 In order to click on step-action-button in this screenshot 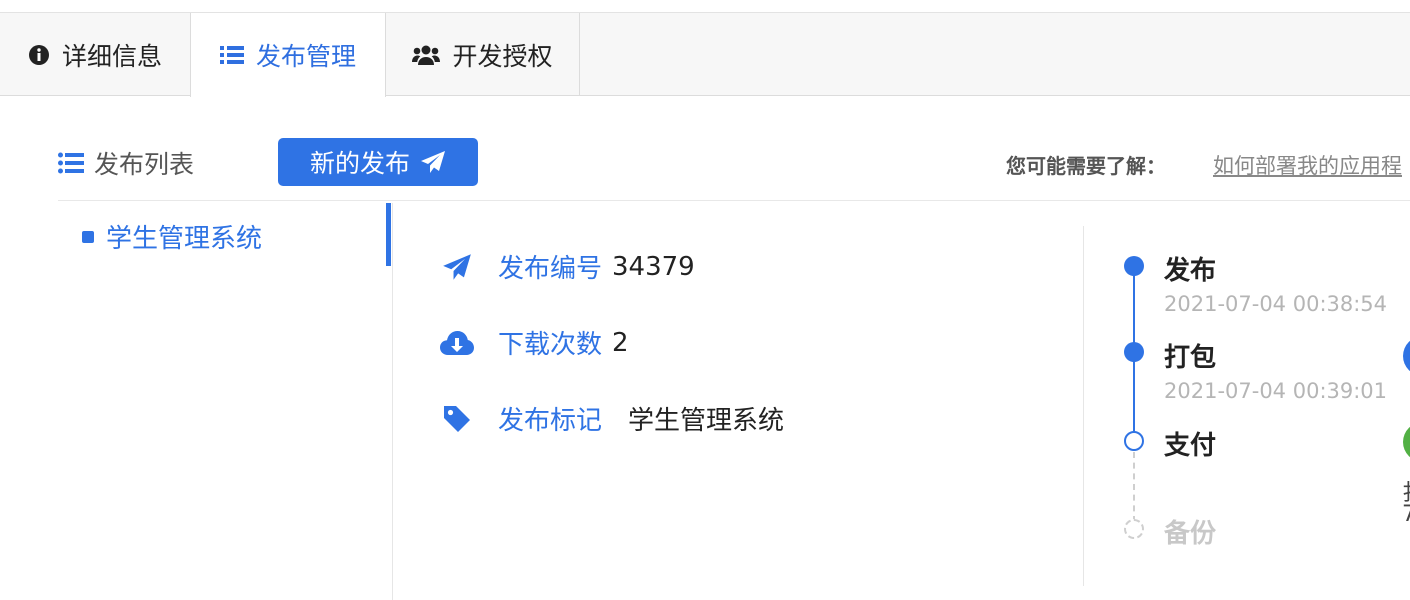, I will do `click(1406, 356)`.